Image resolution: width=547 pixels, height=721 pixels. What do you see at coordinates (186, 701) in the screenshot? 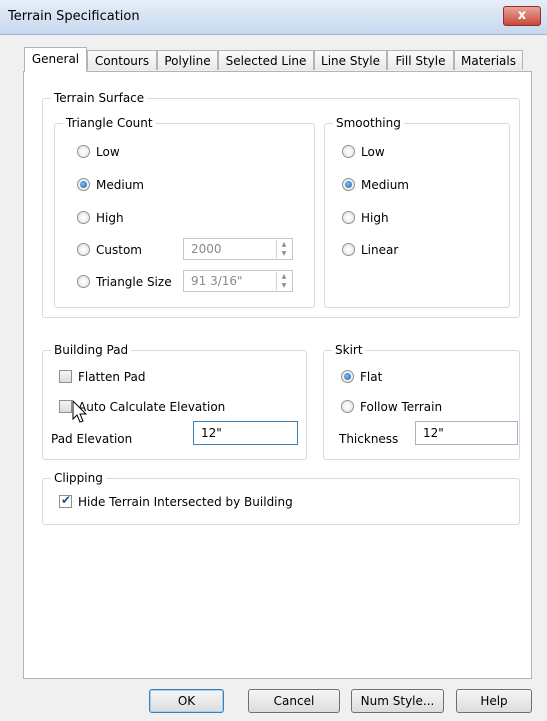
I see `ok-button: OK` at bounding box center [186, 701].